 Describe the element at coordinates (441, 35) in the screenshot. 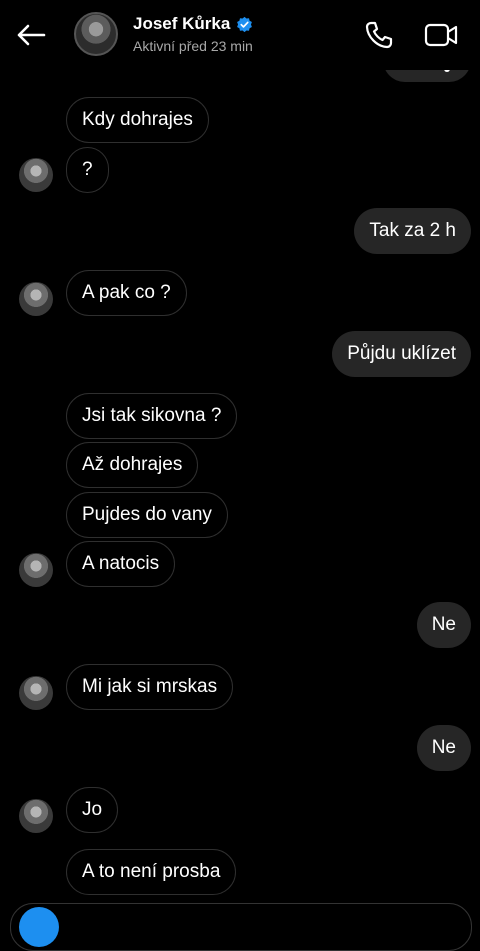

I see `video-camera-icon` at that location.